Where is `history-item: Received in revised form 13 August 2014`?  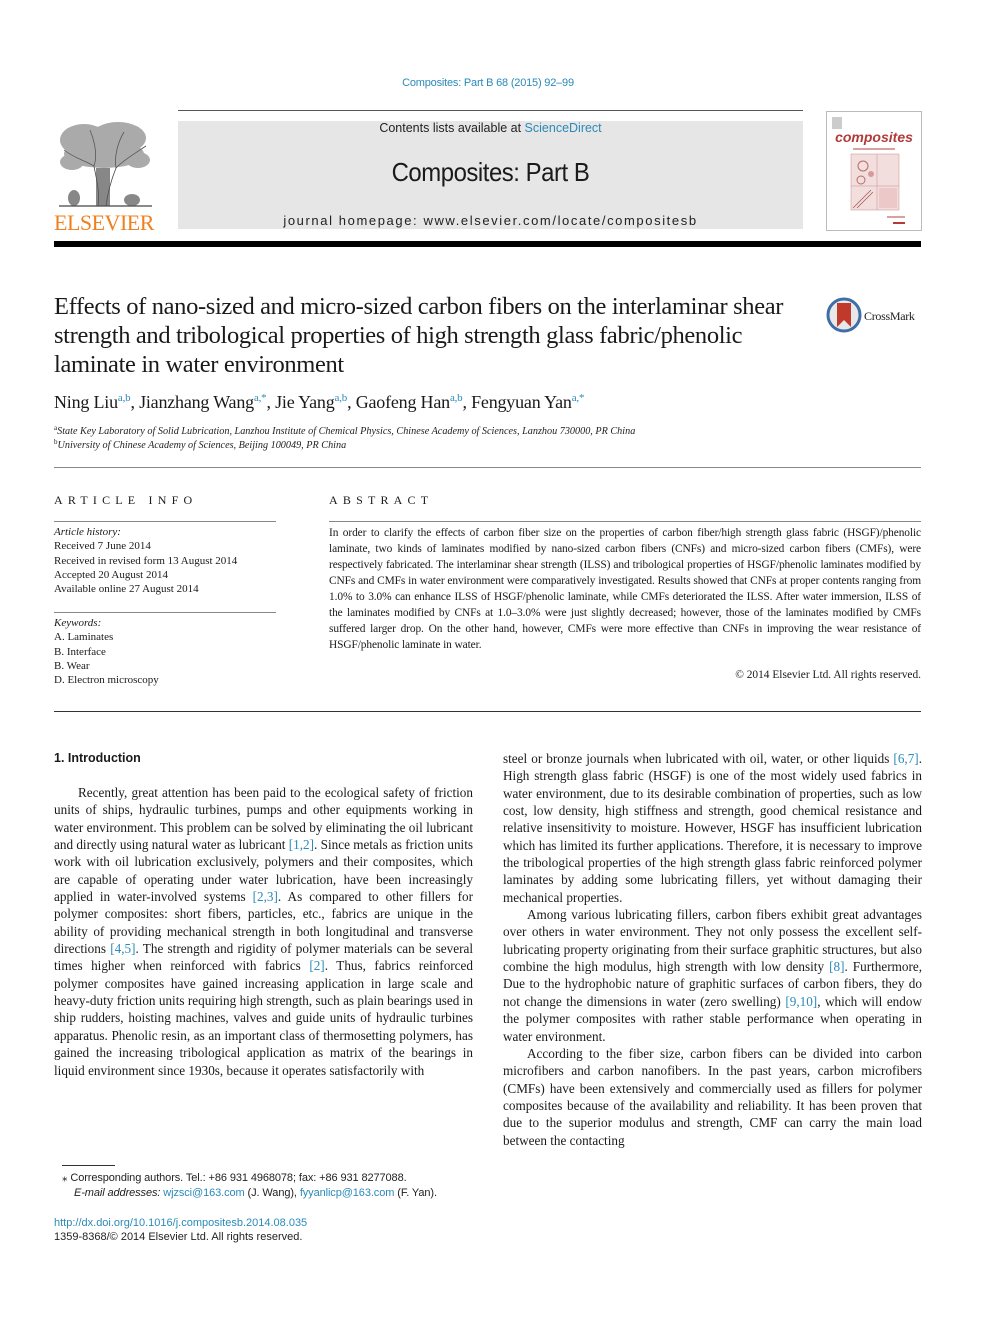
history-item: Received in revised form 13 August 2014 is located at coordinates (146, 560).